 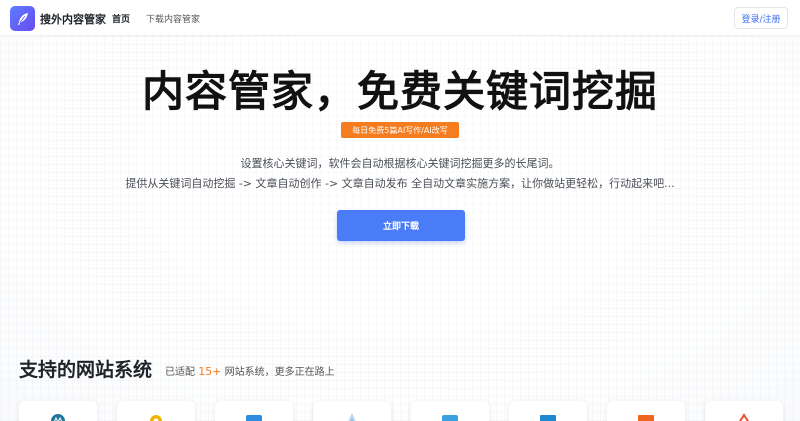 What do you see at coordinates (646, 418) in the screenshot?
I see `pbootcms-icon` at bounding box center [646, 418].